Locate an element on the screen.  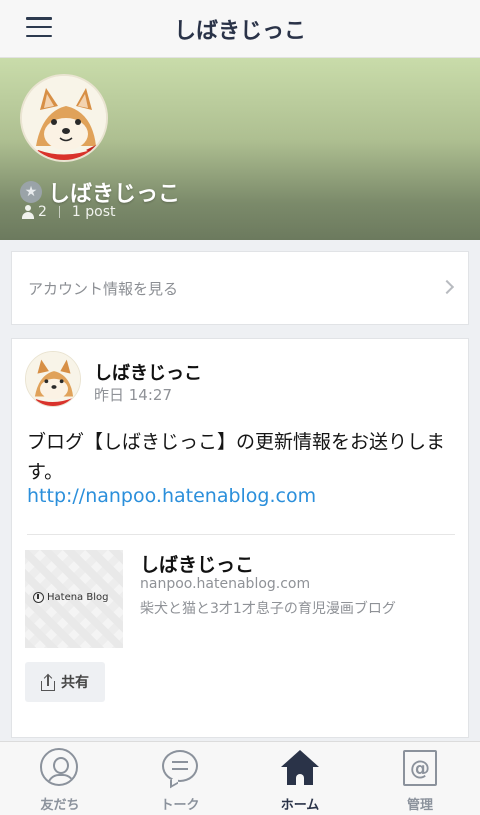
share-icon is located at coordinates (48, 682).